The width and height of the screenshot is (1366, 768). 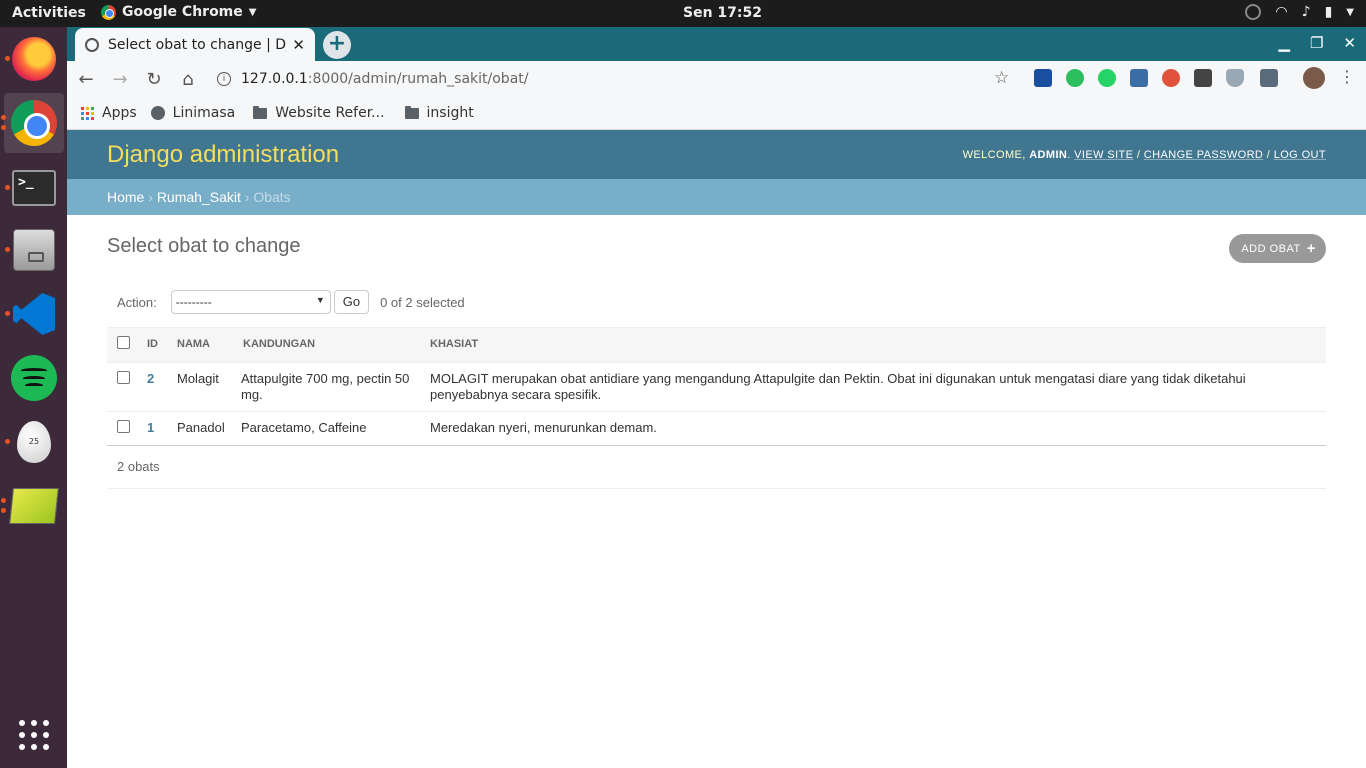 What do you see at coordinates (874, 428) in the screenshot?
I see `khasiat-cell: Meredakan nyeri, menurunkan demam.` at bounding box center [874, 428].